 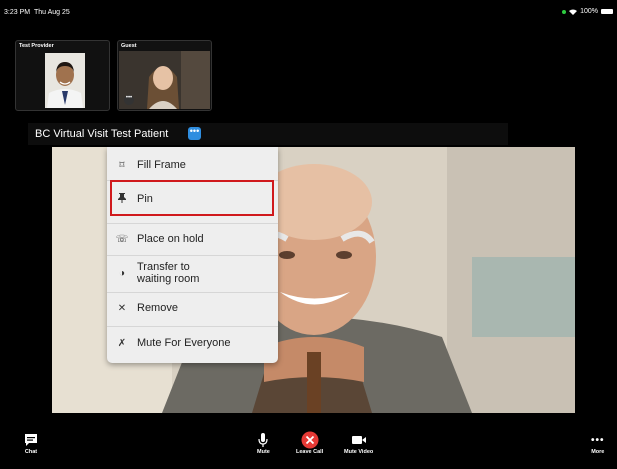 What do you see at coordinates (51, 12) in the screenshot?
I see `status-date: Thu Aug 25` at bounding box center [51, 12].